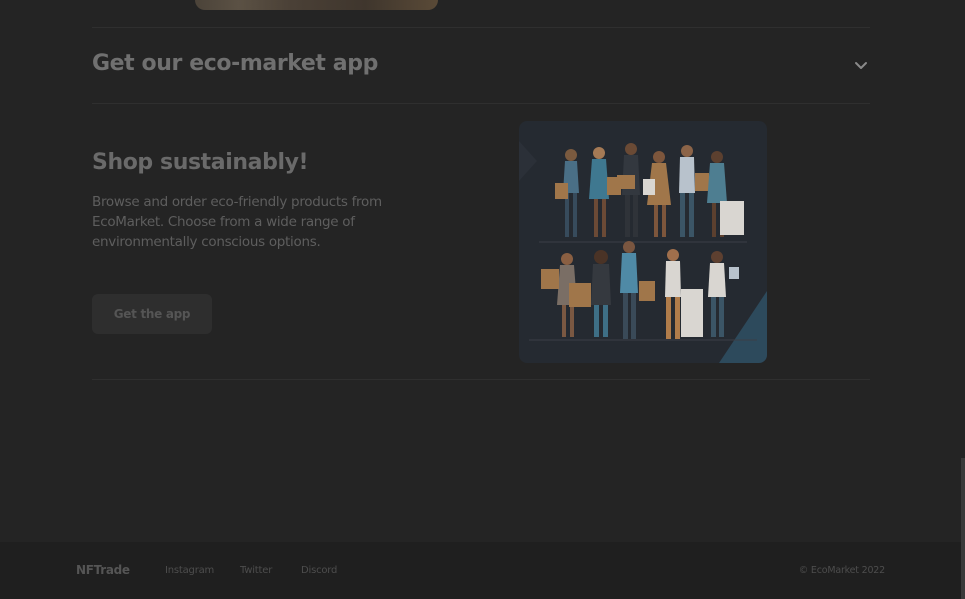  Describe the element at coordinates (481, 65) in the screenshot. I see `app-accordion-header: Get our eco-market app` at that location.